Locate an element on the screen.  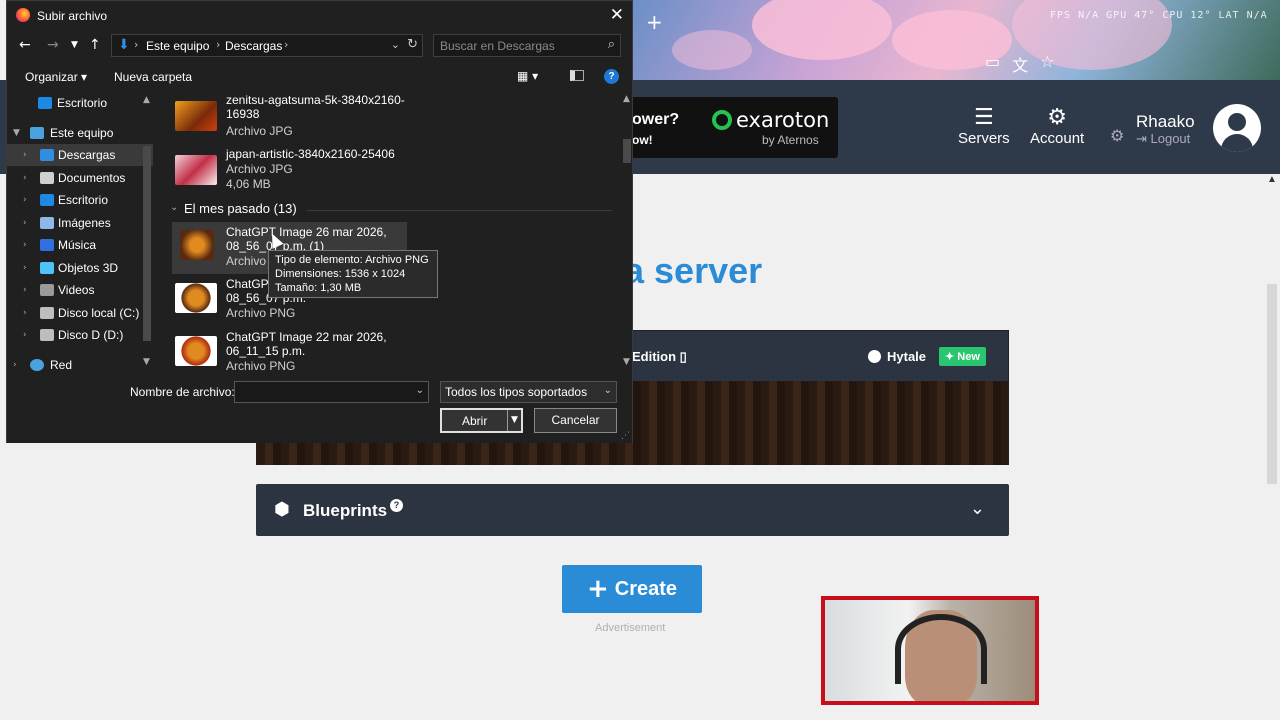
downloads-icon: ⬇ is located at coordinates (124, 45).